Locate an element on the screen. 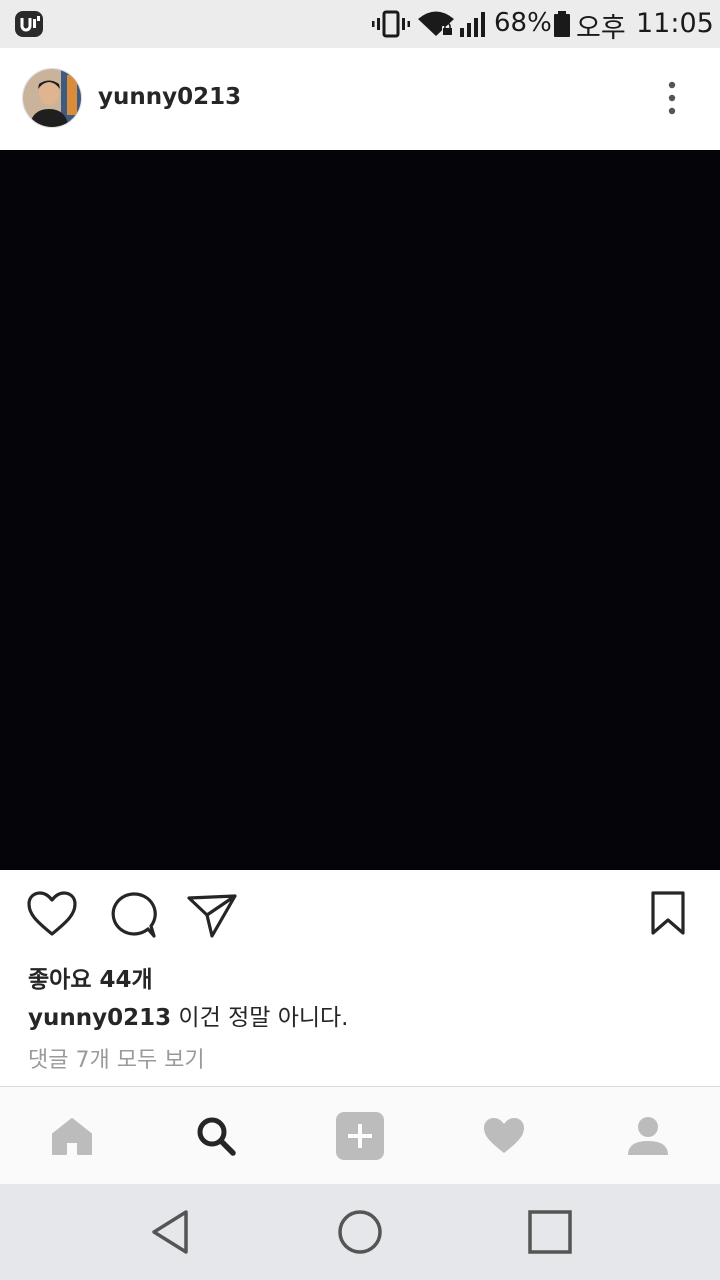  tab-profile is located at coordinates (648, 1136).